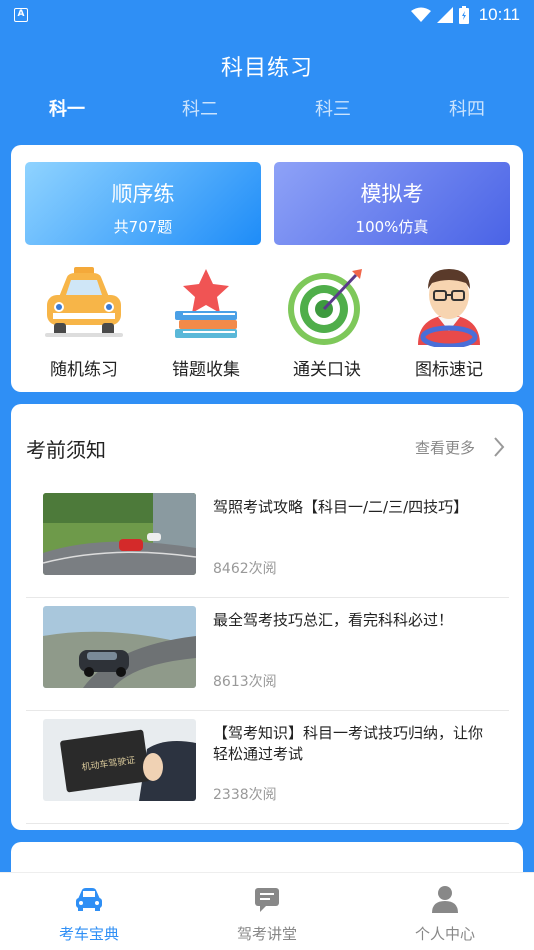 The height and width of the screenshot is (950, 534). Describe the element at coordinates (84, 370) in the screenshot. I see `feature-label: 随机练习` at that location.